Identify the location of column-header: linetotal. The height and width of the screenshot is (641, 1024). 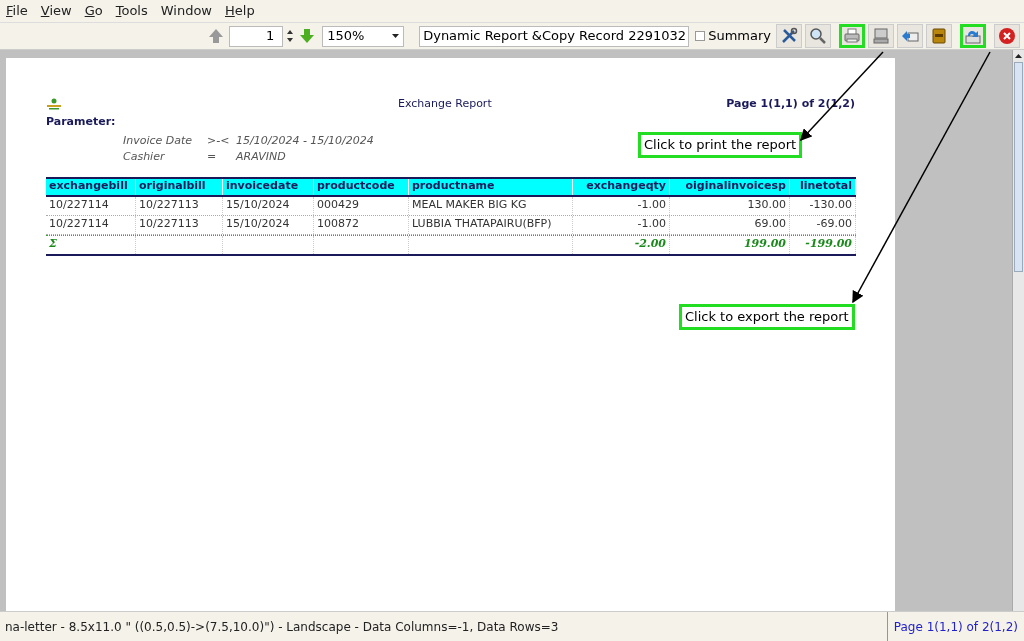
(823, 186).